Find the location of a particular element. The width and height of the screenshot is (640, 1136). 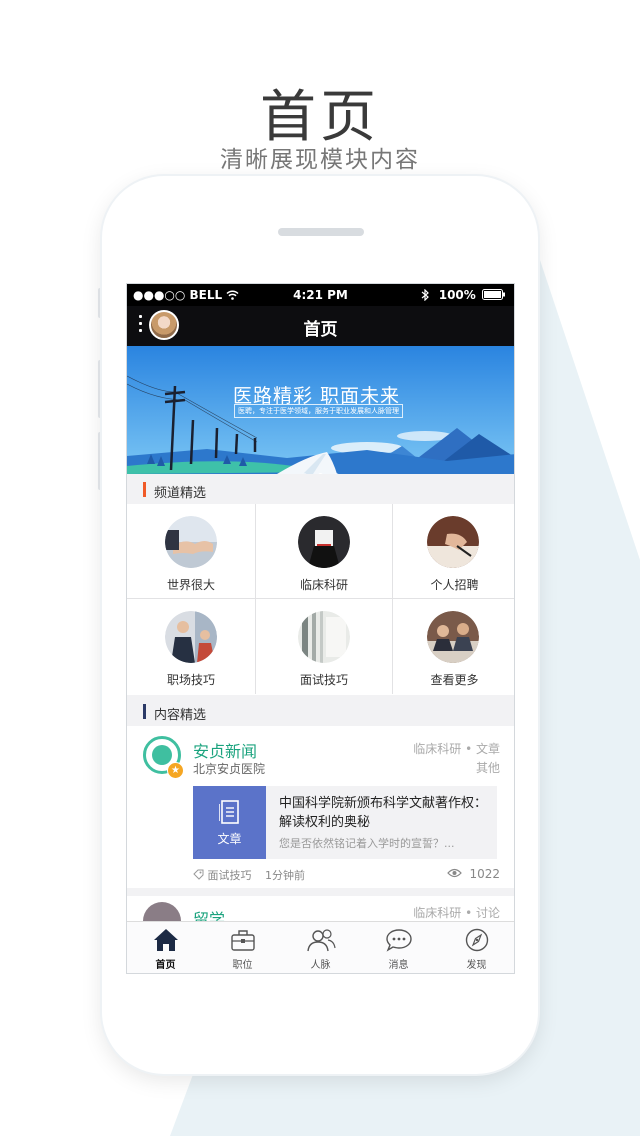

channel-grid: 世界很大 临床科研 个人招聘 职场技巧 面试技巧 查看更多 is located at coordinates (320, 599).